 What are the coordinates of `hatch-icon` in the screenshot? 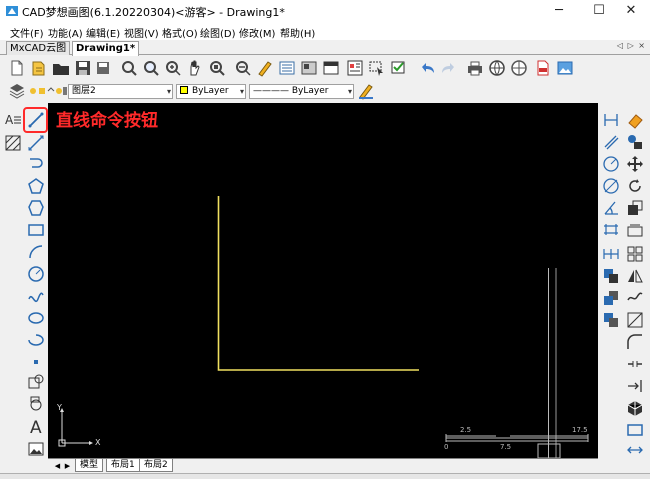 It's located at (13, 143).